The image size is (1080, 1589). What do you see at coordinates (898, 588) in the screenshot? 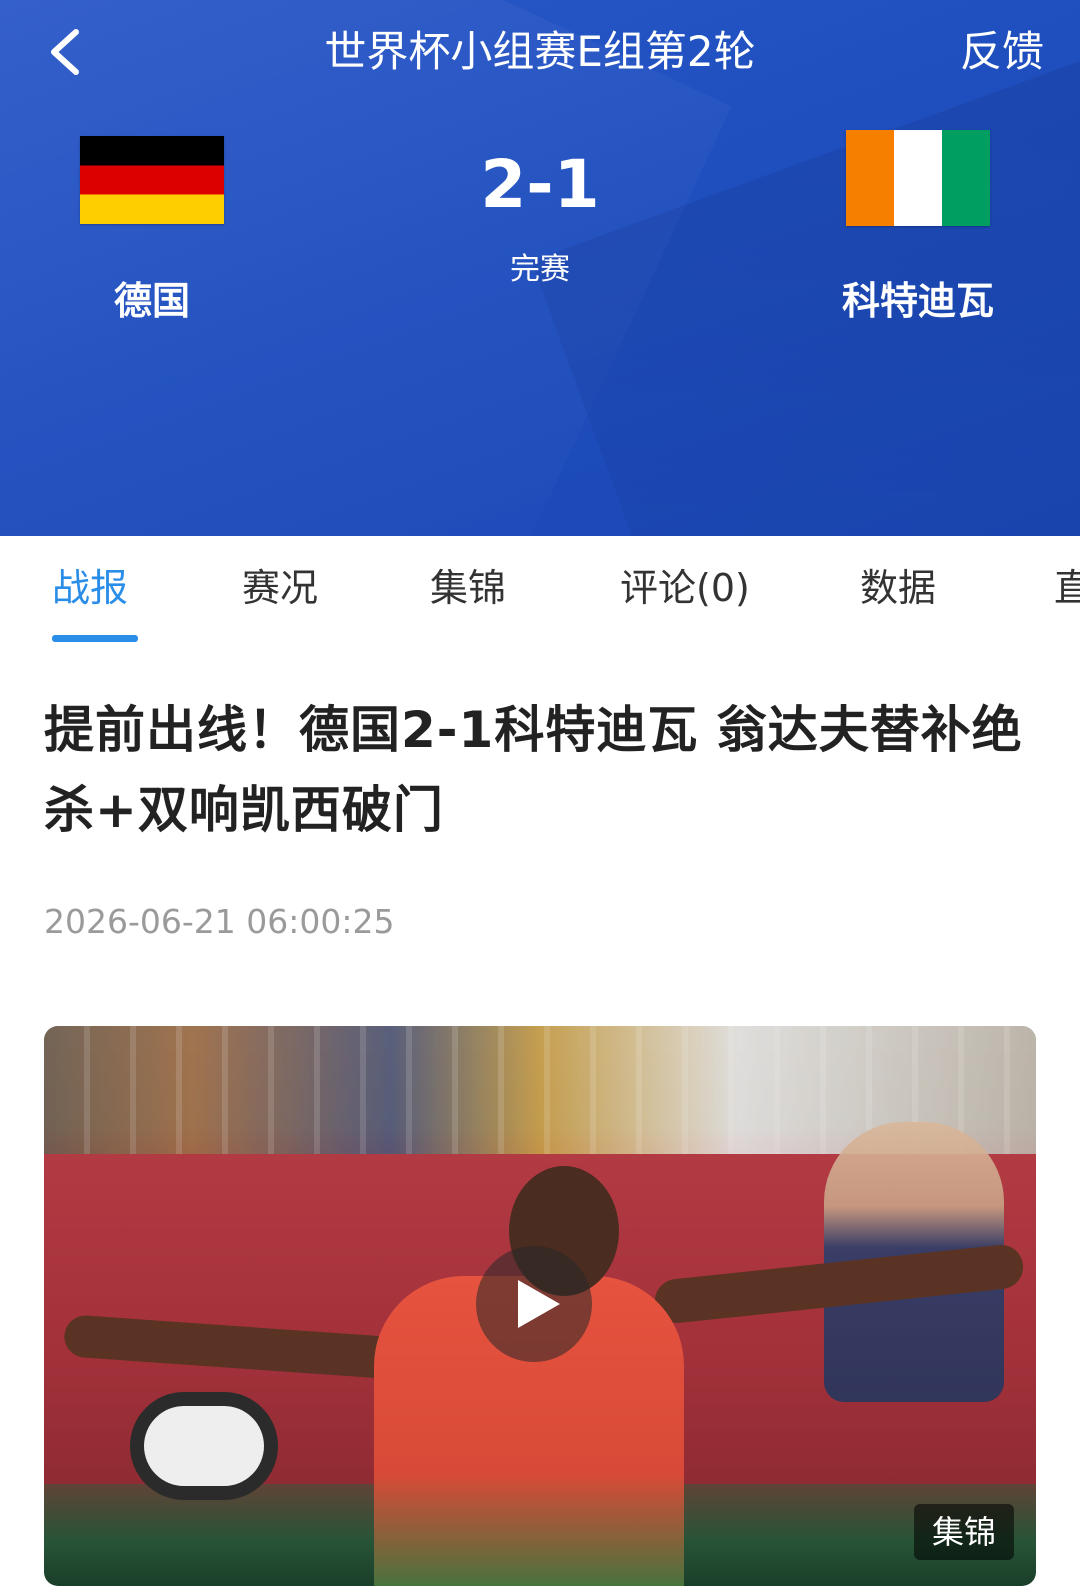
I see `tab-stats: 数据` at bounding box center [898, 588].